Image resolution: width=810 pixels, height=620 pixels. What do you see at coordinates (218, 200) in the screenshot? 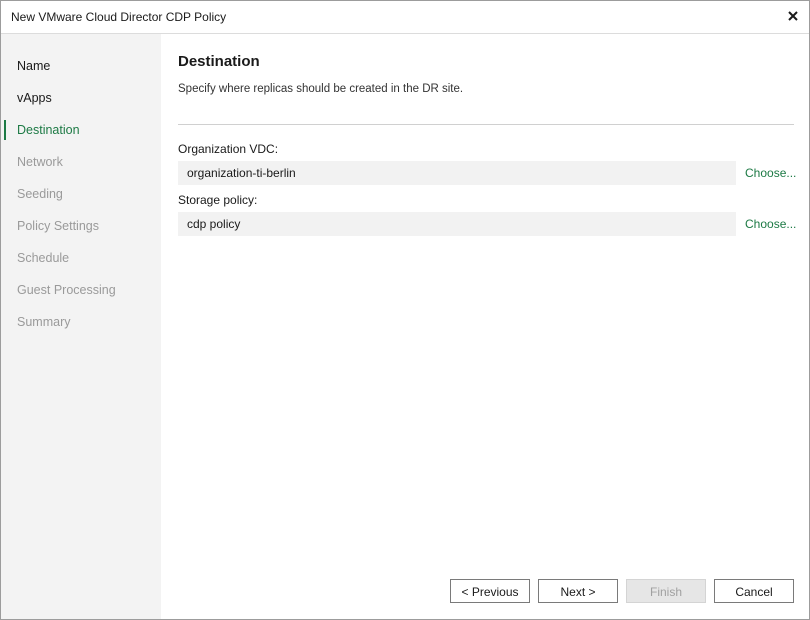
I see `storage-policy-label: Storage policy:` at bounding box center [218, 200].